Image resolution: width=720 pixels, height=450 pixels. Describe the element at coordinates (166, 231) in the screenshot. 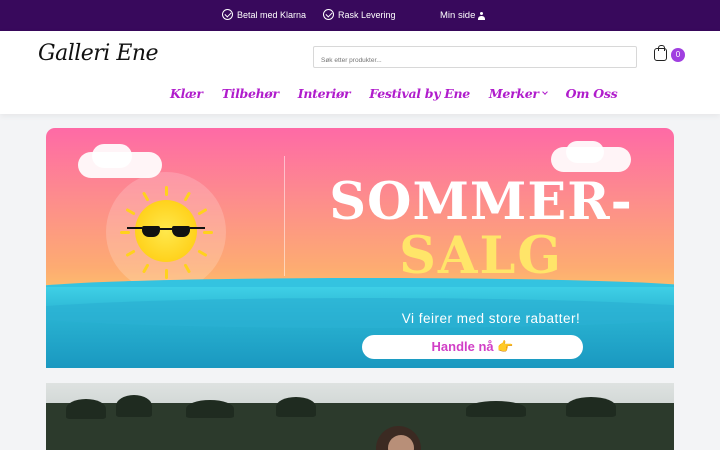

I see `sunglasses-icon` at that location.